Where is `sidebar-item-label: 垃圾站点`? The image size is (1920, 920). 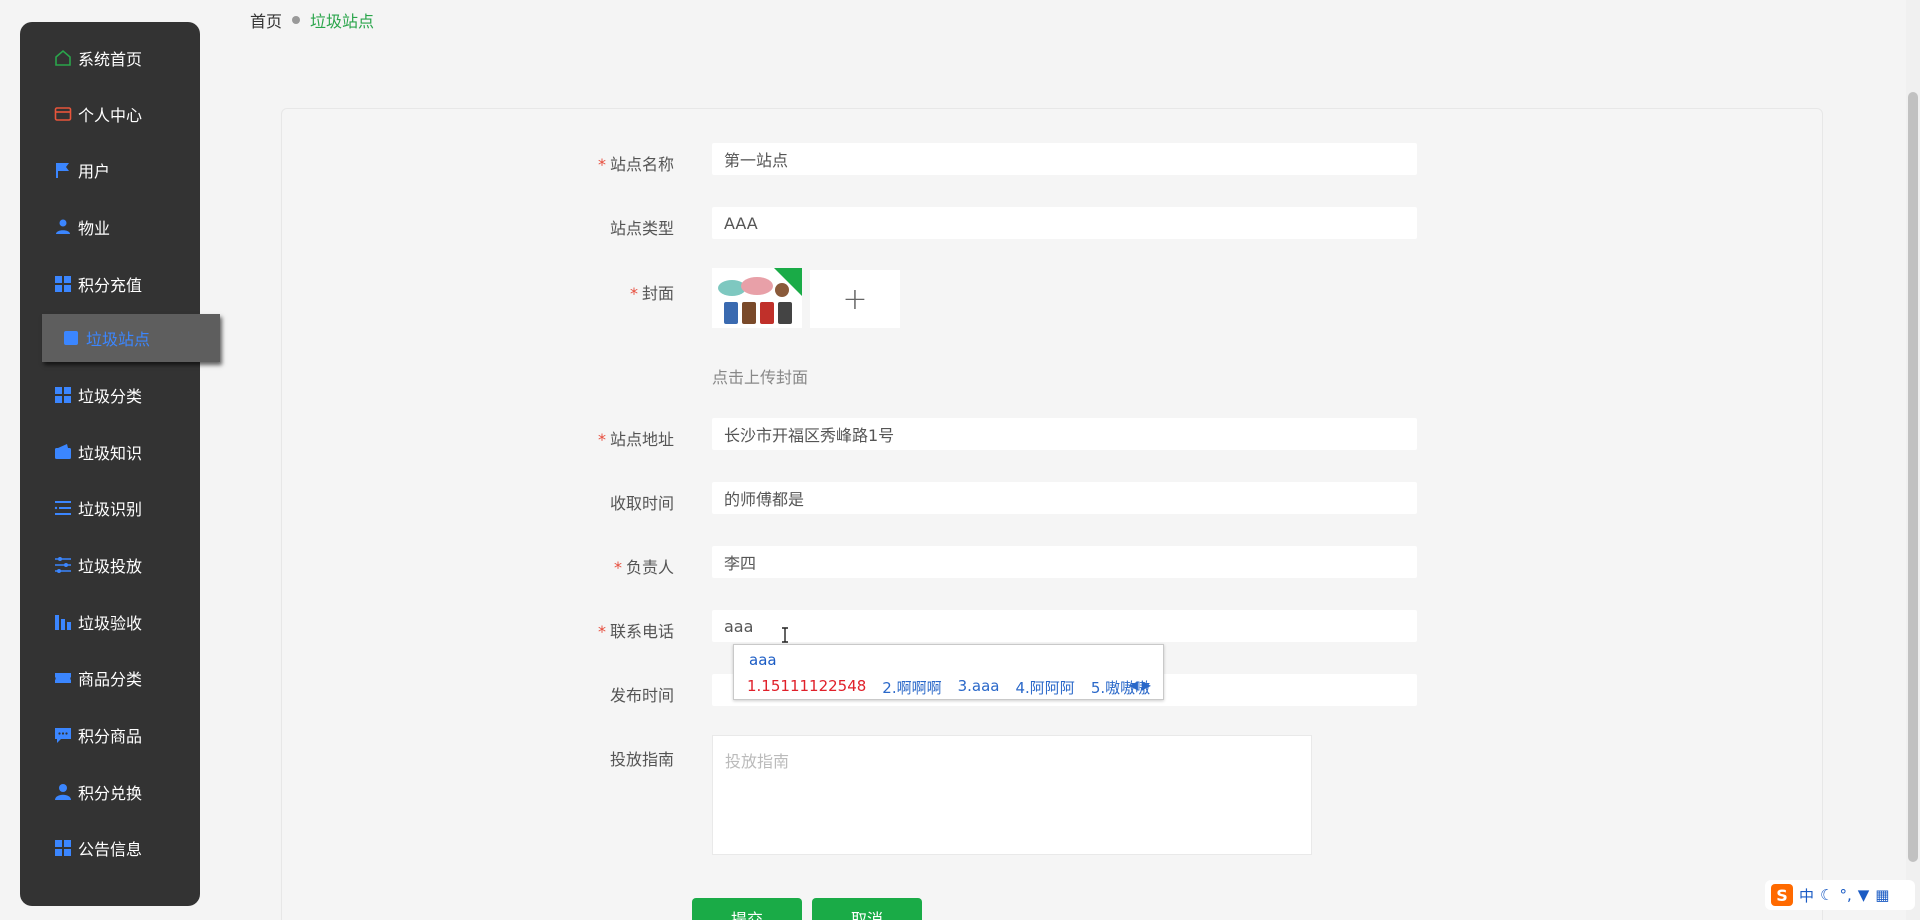 sidebar-item-label: 垃圾站点 is located at coordinates (118, 339).